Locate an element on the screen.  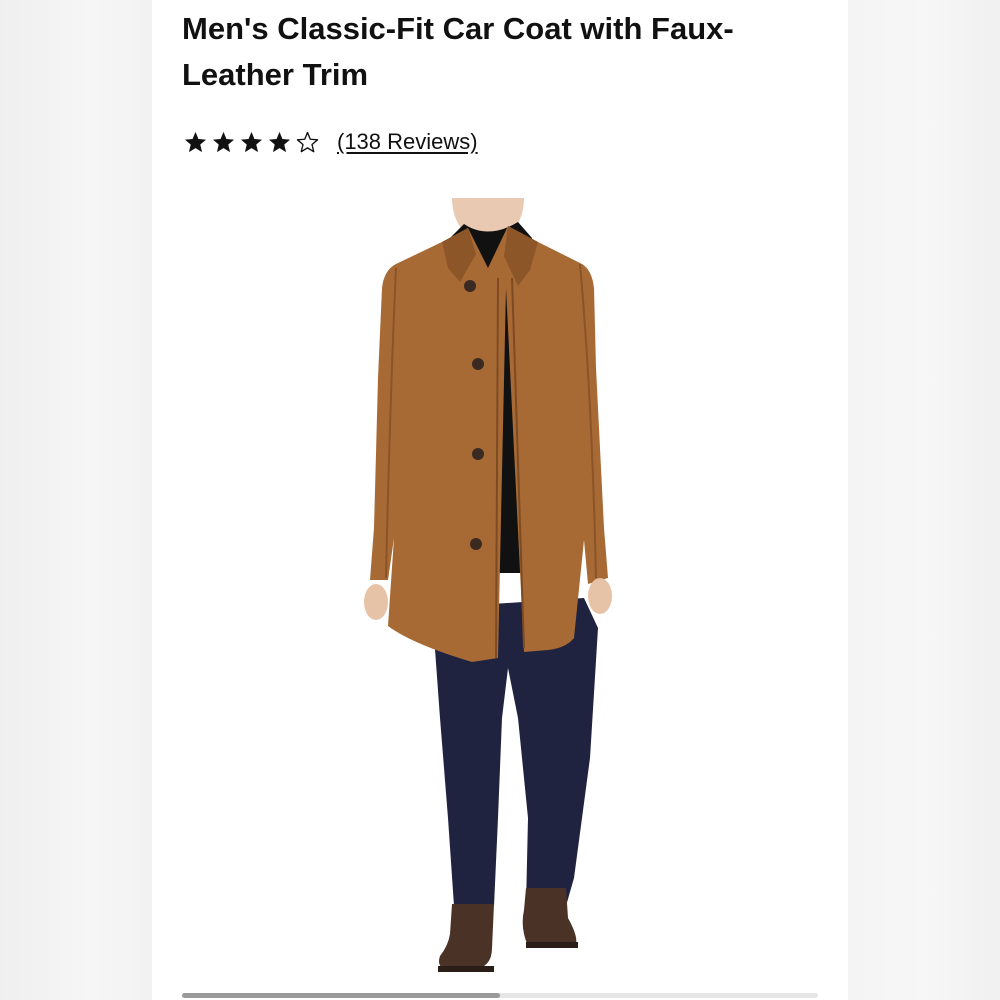
image-gallery-scrollbar is located at coordinates (500, 995).